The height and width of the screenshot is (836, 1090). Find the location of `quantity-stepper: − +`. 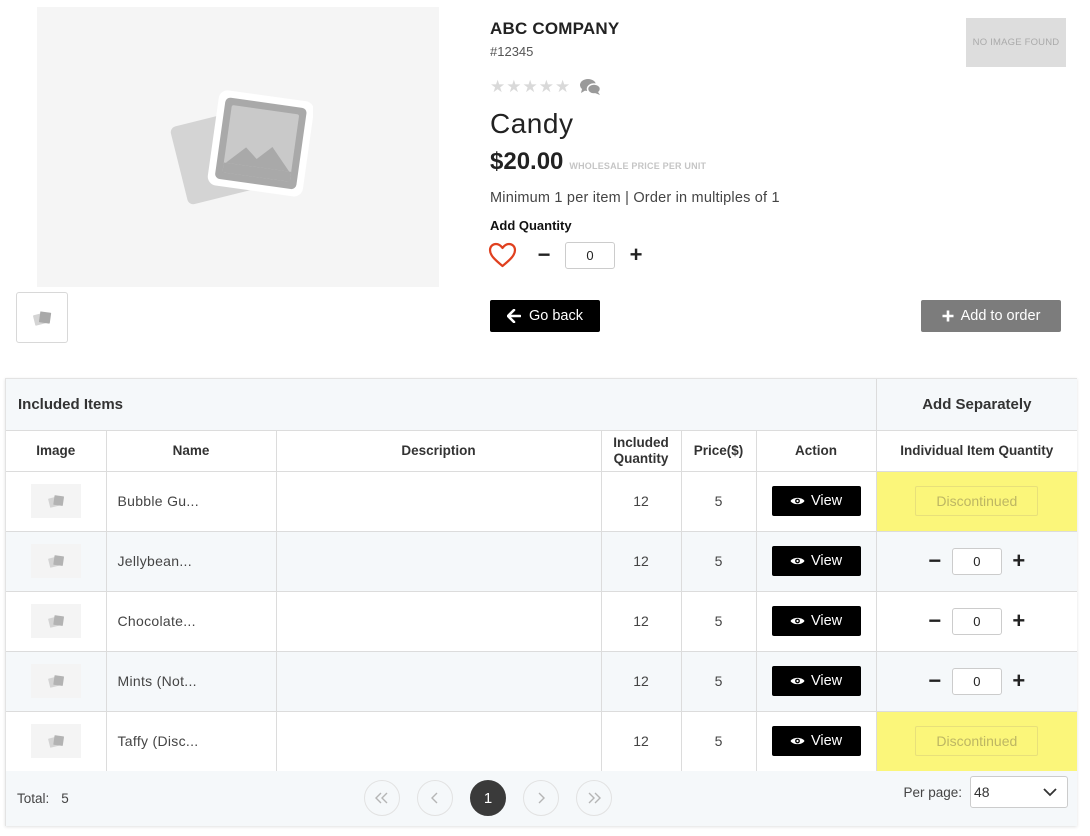

quantity-stepper: − + is located at coordinates (568, 255).